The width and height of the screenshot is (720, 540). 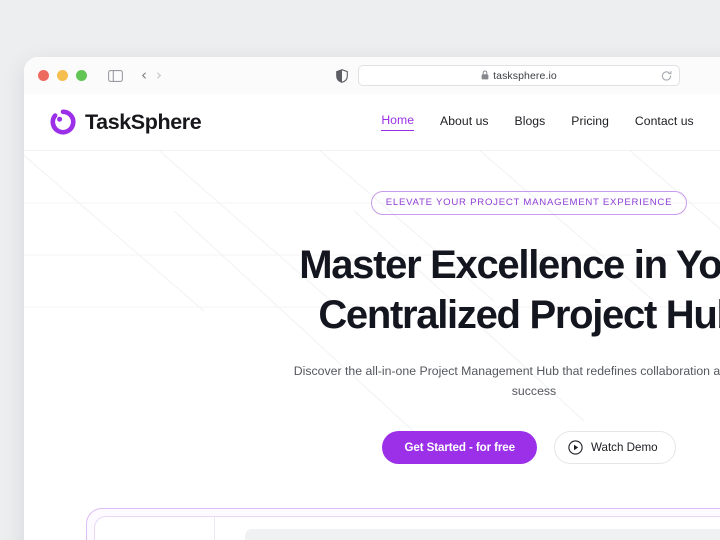 What do you see at coordinates (590, 122) in the screenshot?
I see `nav-item-pricing: Pricing` at bounding box center [590, 122].